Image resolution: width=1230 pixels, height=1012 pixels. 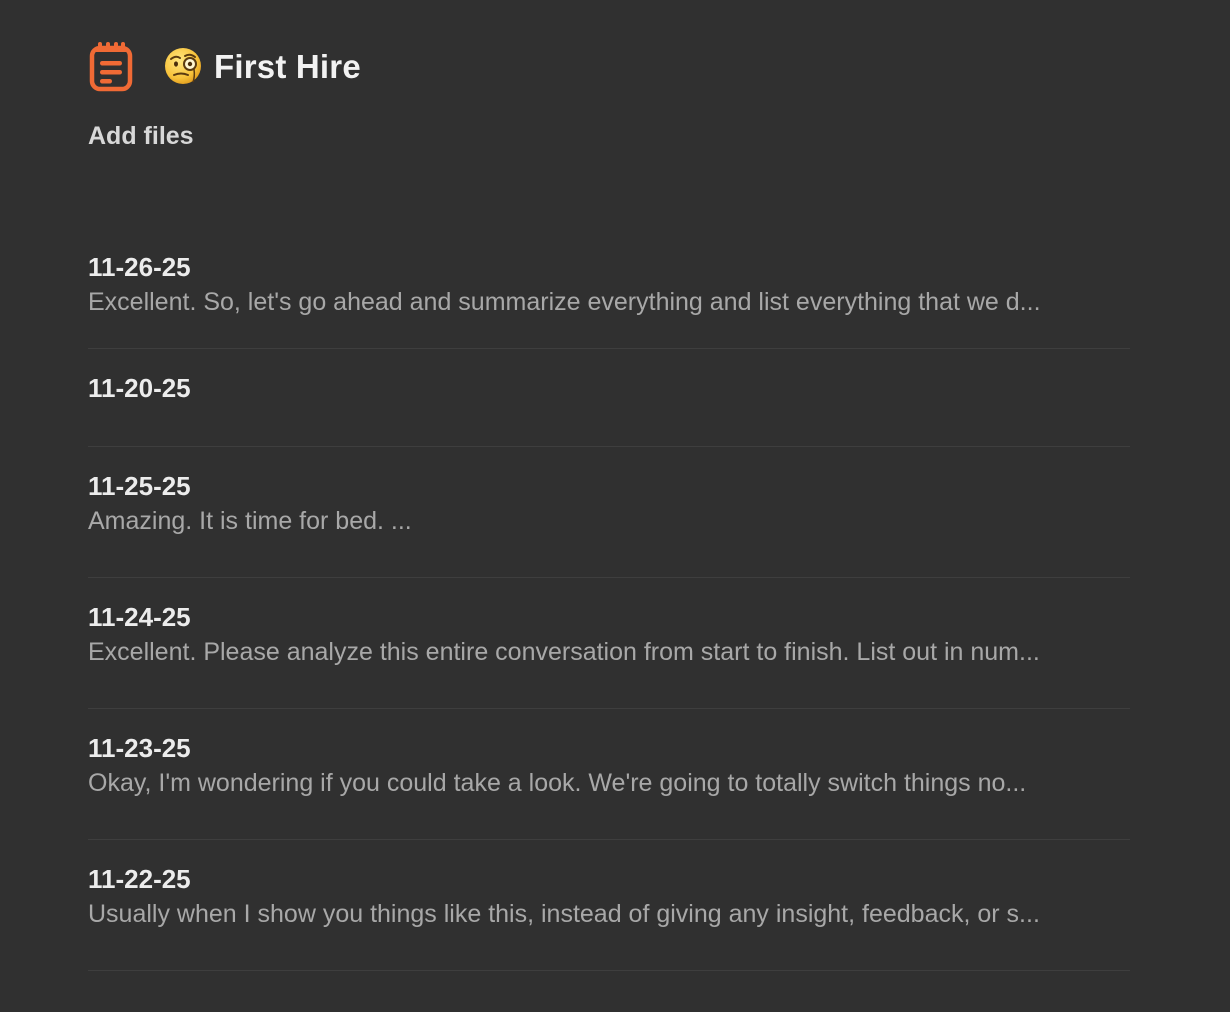 I want to click on page-title: First Hire, so click(x=287, y=66).